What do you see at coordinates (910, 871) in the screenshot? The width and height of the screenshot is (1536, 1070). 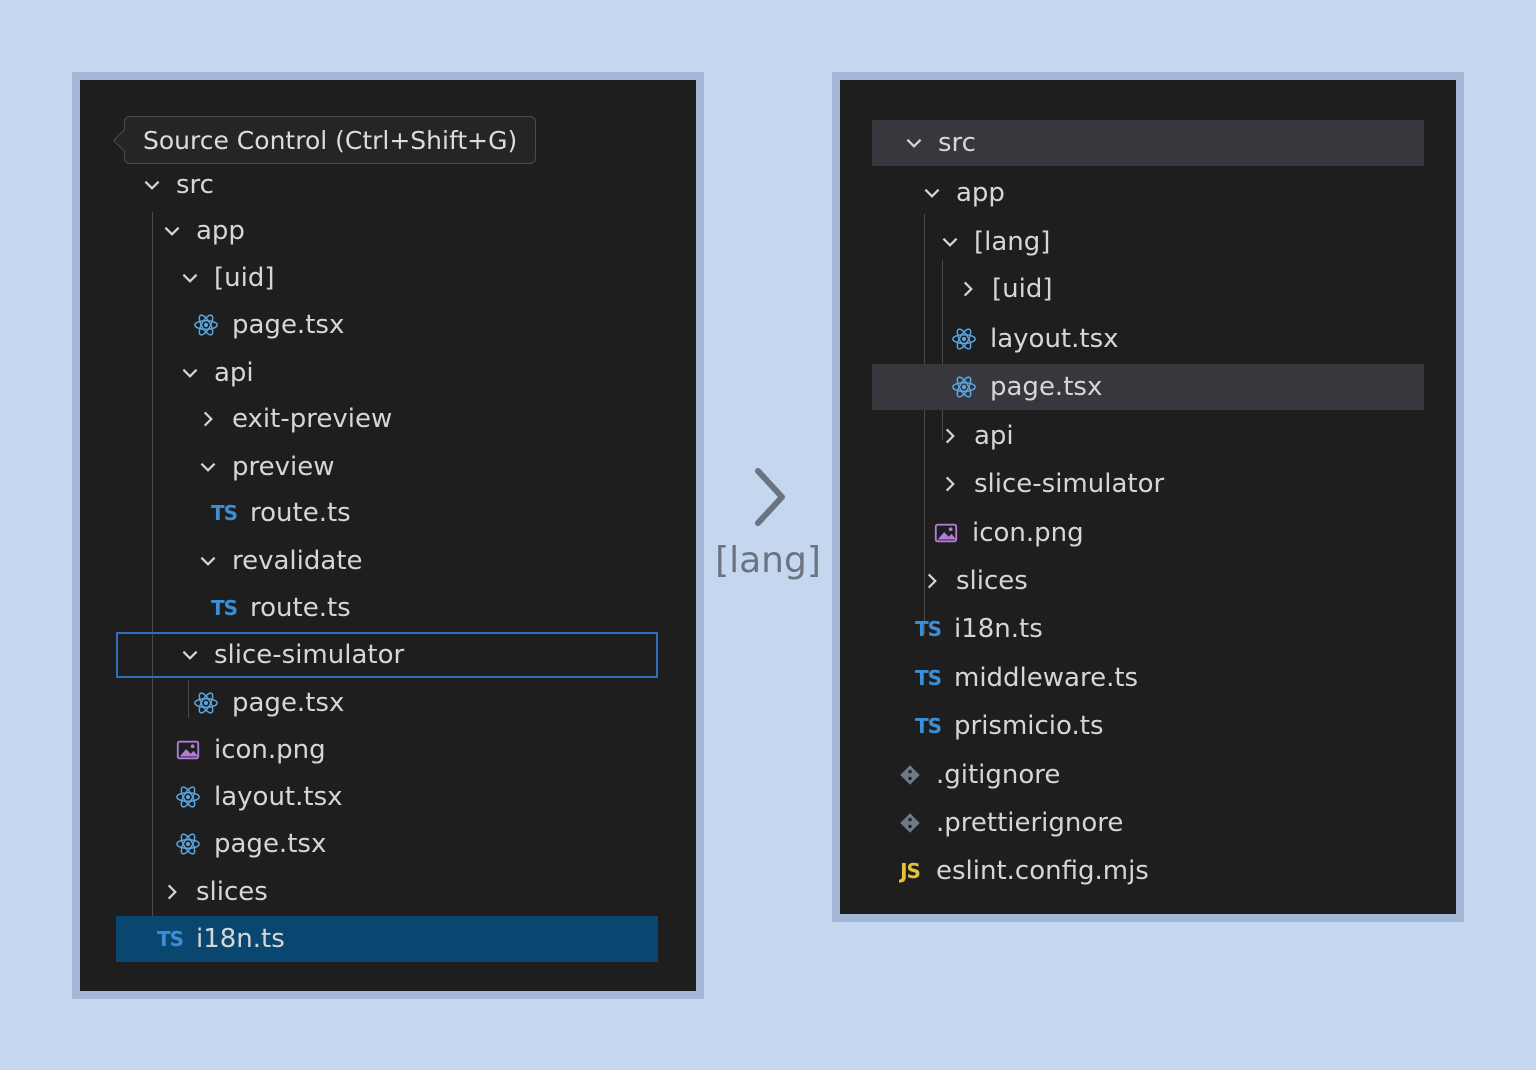 I see `javascript-icon: JS` at bounding box center [910, 871].